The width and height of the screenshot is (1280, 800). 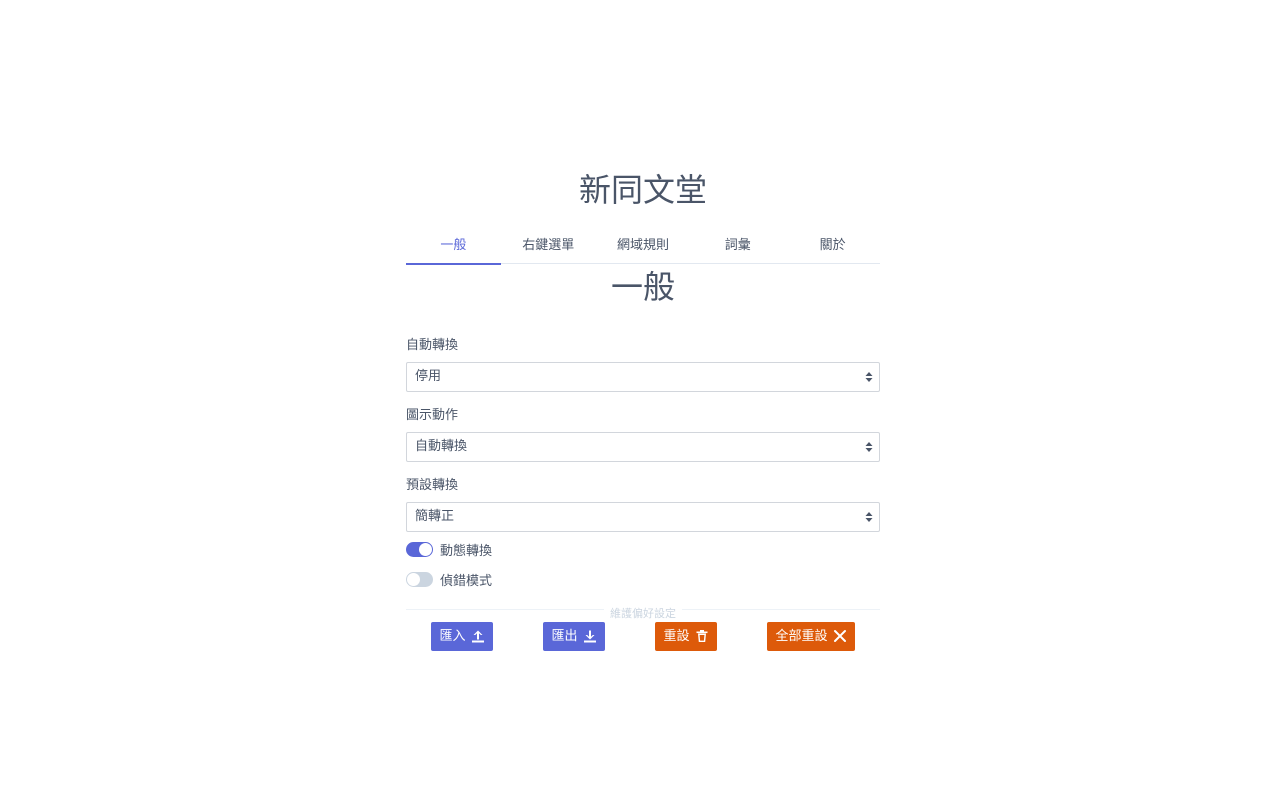 What do you see at coordinates (737, 248) in the screenshot?
I see `tab-vocabulary: 詞彙` at bounding box center [737, 248].